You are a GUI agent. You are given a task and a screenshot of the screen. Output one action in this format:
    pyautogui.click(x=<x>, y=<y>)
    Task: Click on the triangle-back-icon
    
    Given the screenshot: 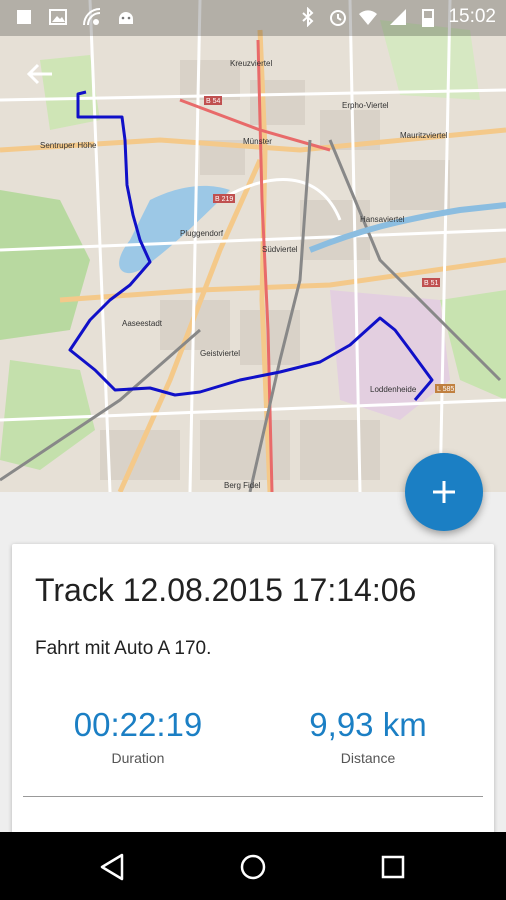 What is the action you would take?
    pyautogui.click(x=112, y=867)
    